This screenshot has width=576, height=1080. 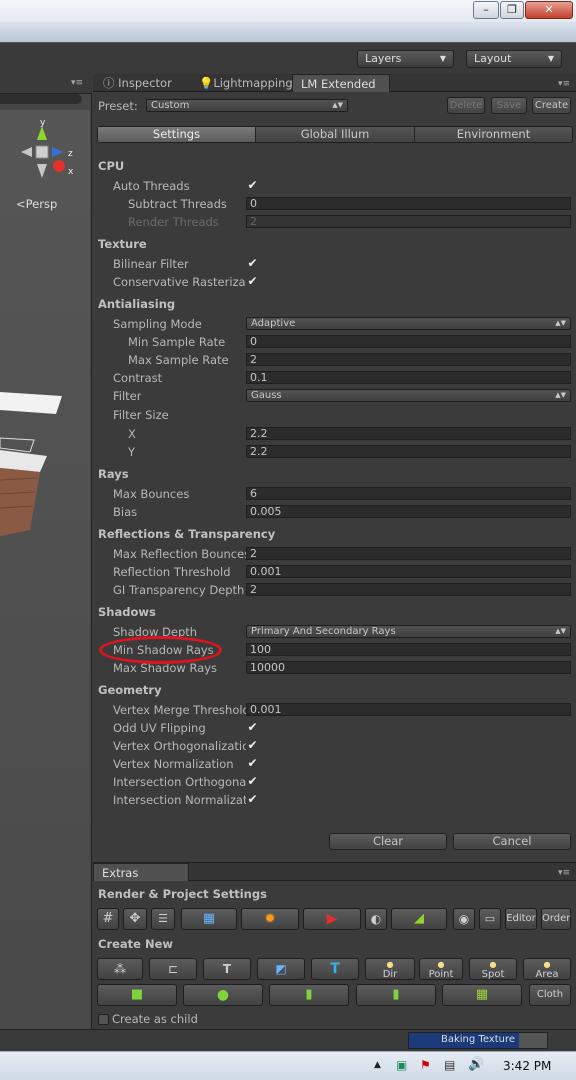 What do you see at coordinates (157, 324) in the screenshot?
I see `sampling-mode-label: Sampling Mode` at bounding box center [157, 324].